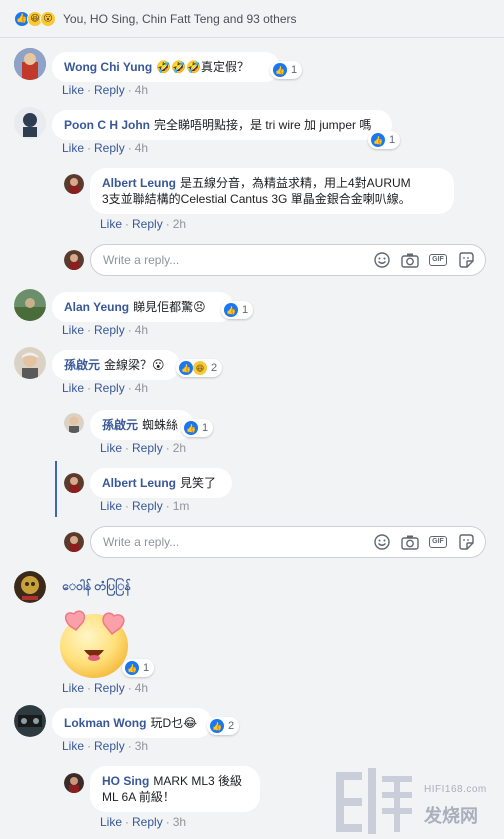 Image resolution: width=504 pixels, height=839 pixels. I want to click on reply-actions: Like · Reply · 3h, so click(143, 822).